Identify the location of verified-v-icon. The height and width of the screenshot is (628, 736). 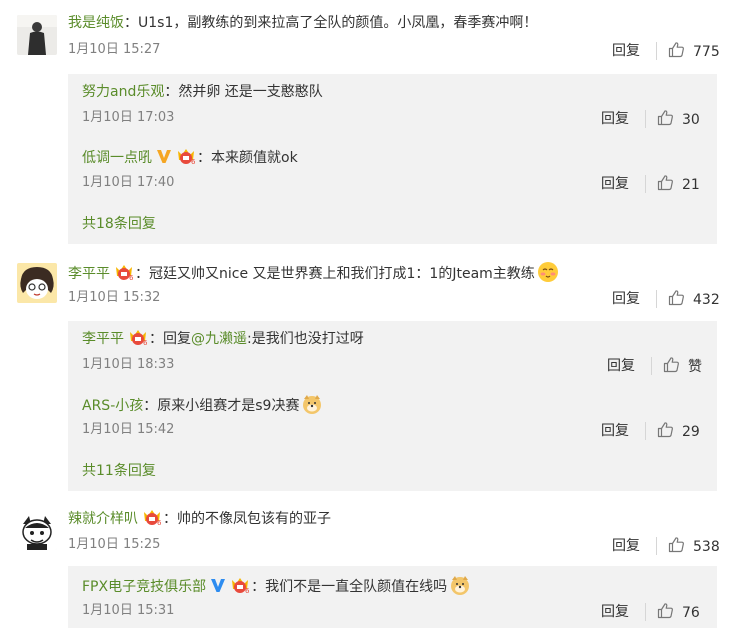
(164, 159).